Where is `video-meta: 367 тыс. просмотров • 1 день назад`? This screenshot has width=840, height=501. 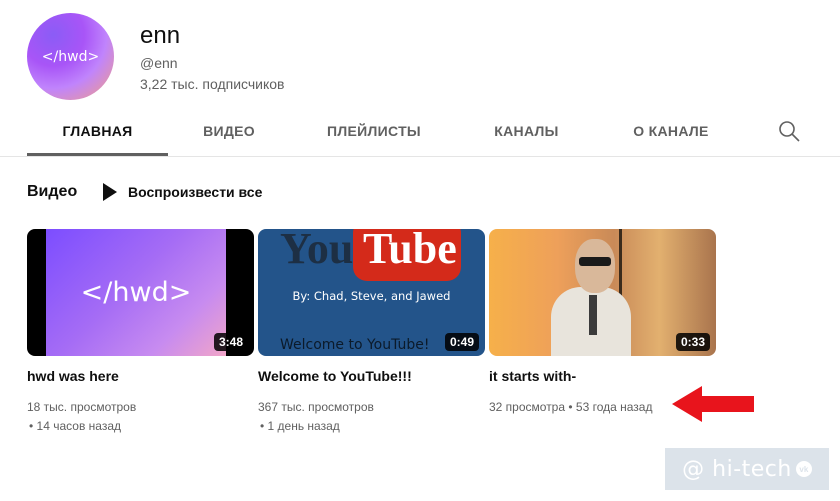 video-meta: 367 тыс. просмотров • 1 день назад is located at coordinates (316, 417).